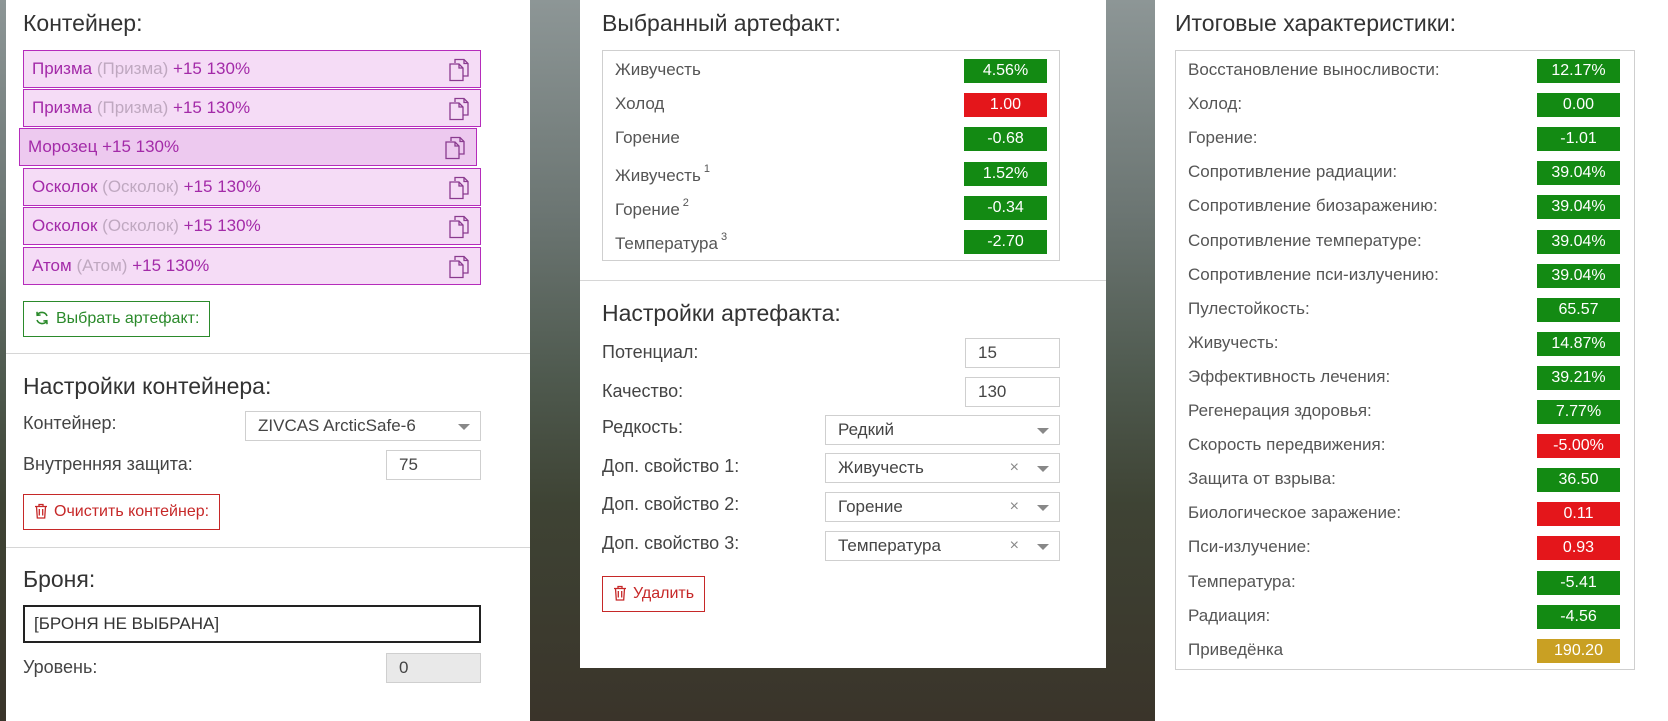 Image resolution: width=1668 pixels, height=721 pixels. What do you see at coordinates (664, 593) in the screenshot?
I see `delete-artifact-label: Удалить` at bounding box center [664, 593].